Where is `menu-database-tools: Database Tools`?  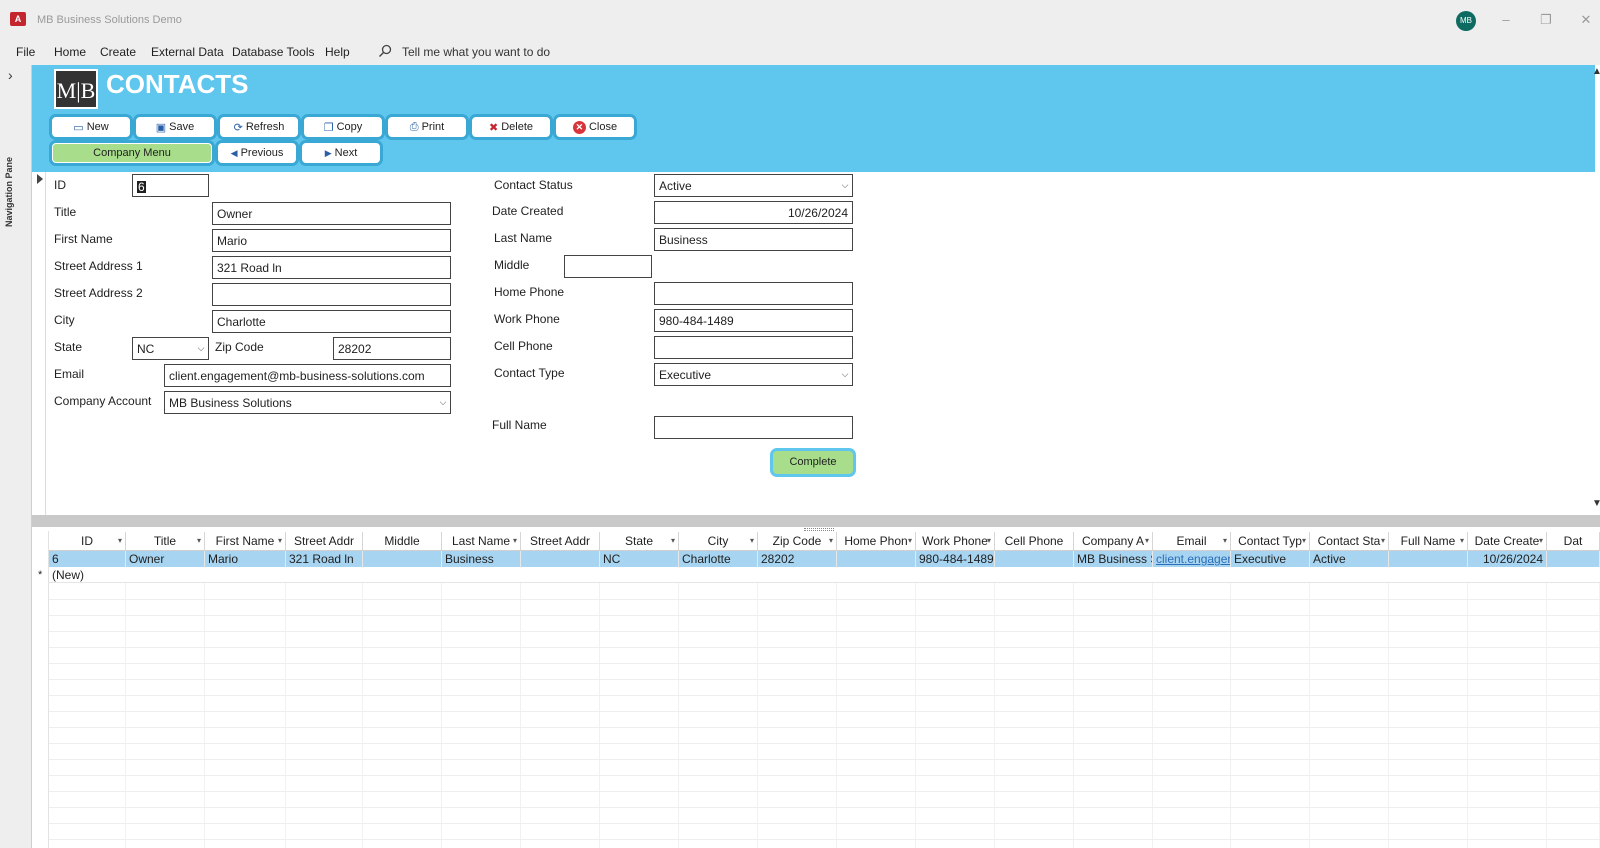
menu-database-tools: Database Tools is located at coordinates (273, 52).